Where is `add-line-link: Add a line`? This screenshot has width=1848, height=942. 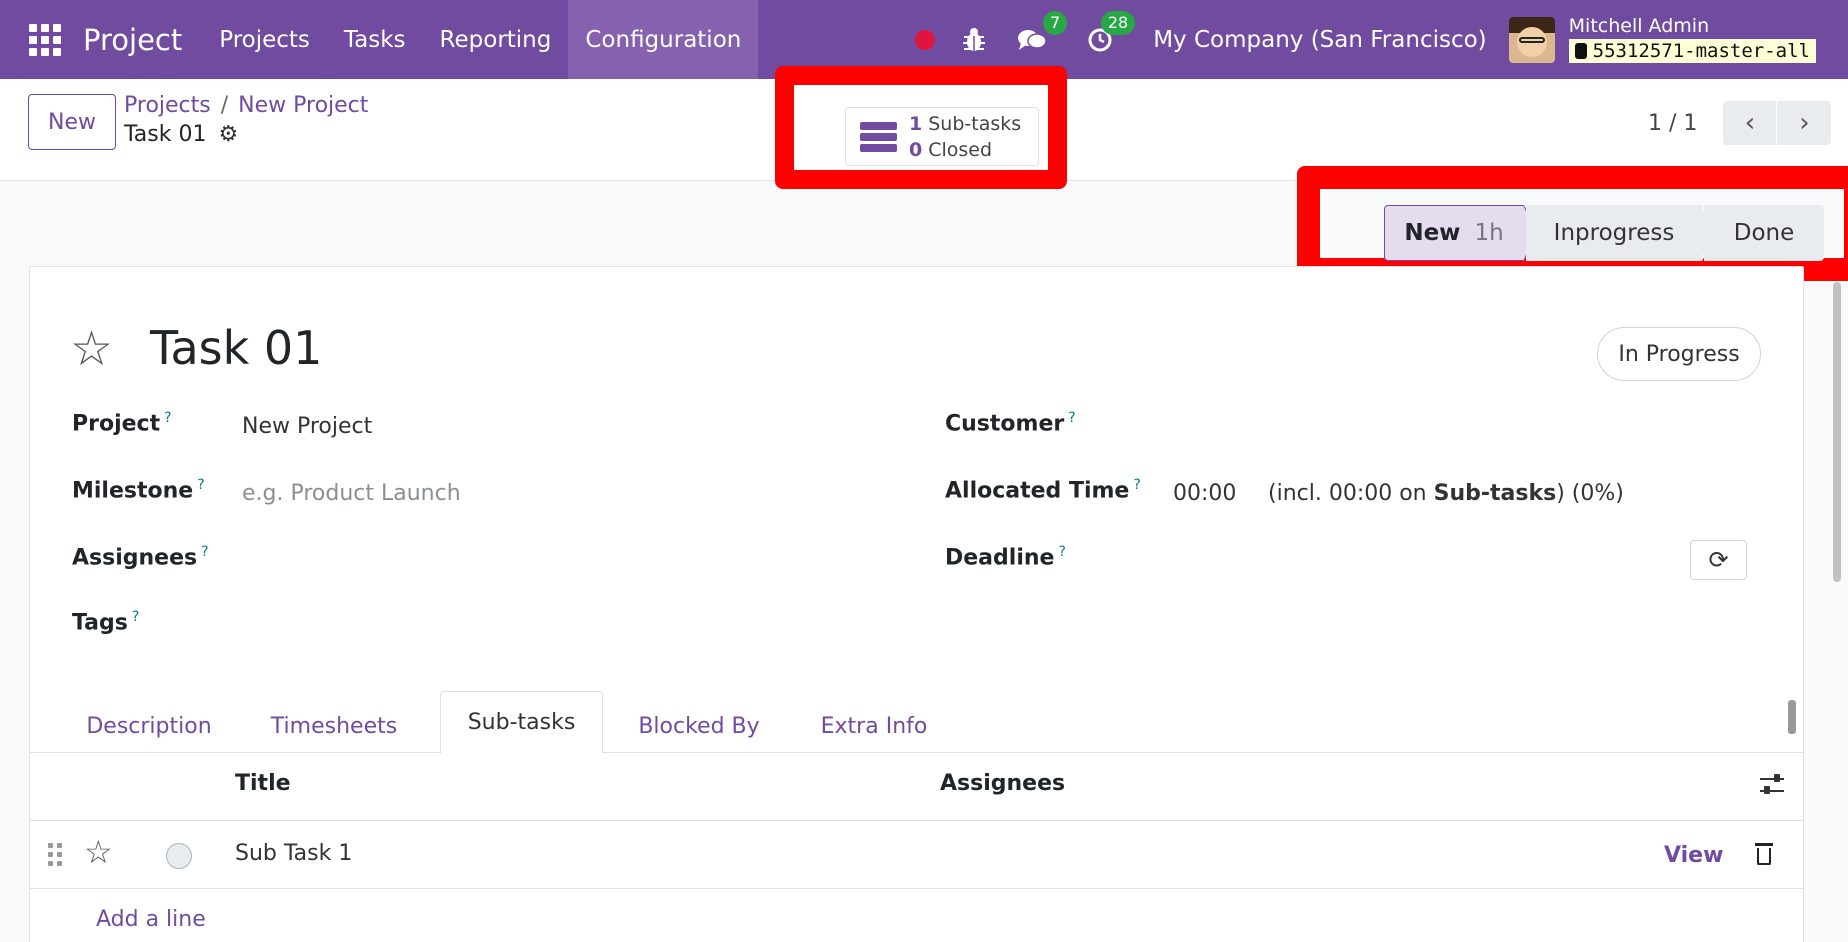 add-line-link: Add a line is located at coordinates (151, 919).